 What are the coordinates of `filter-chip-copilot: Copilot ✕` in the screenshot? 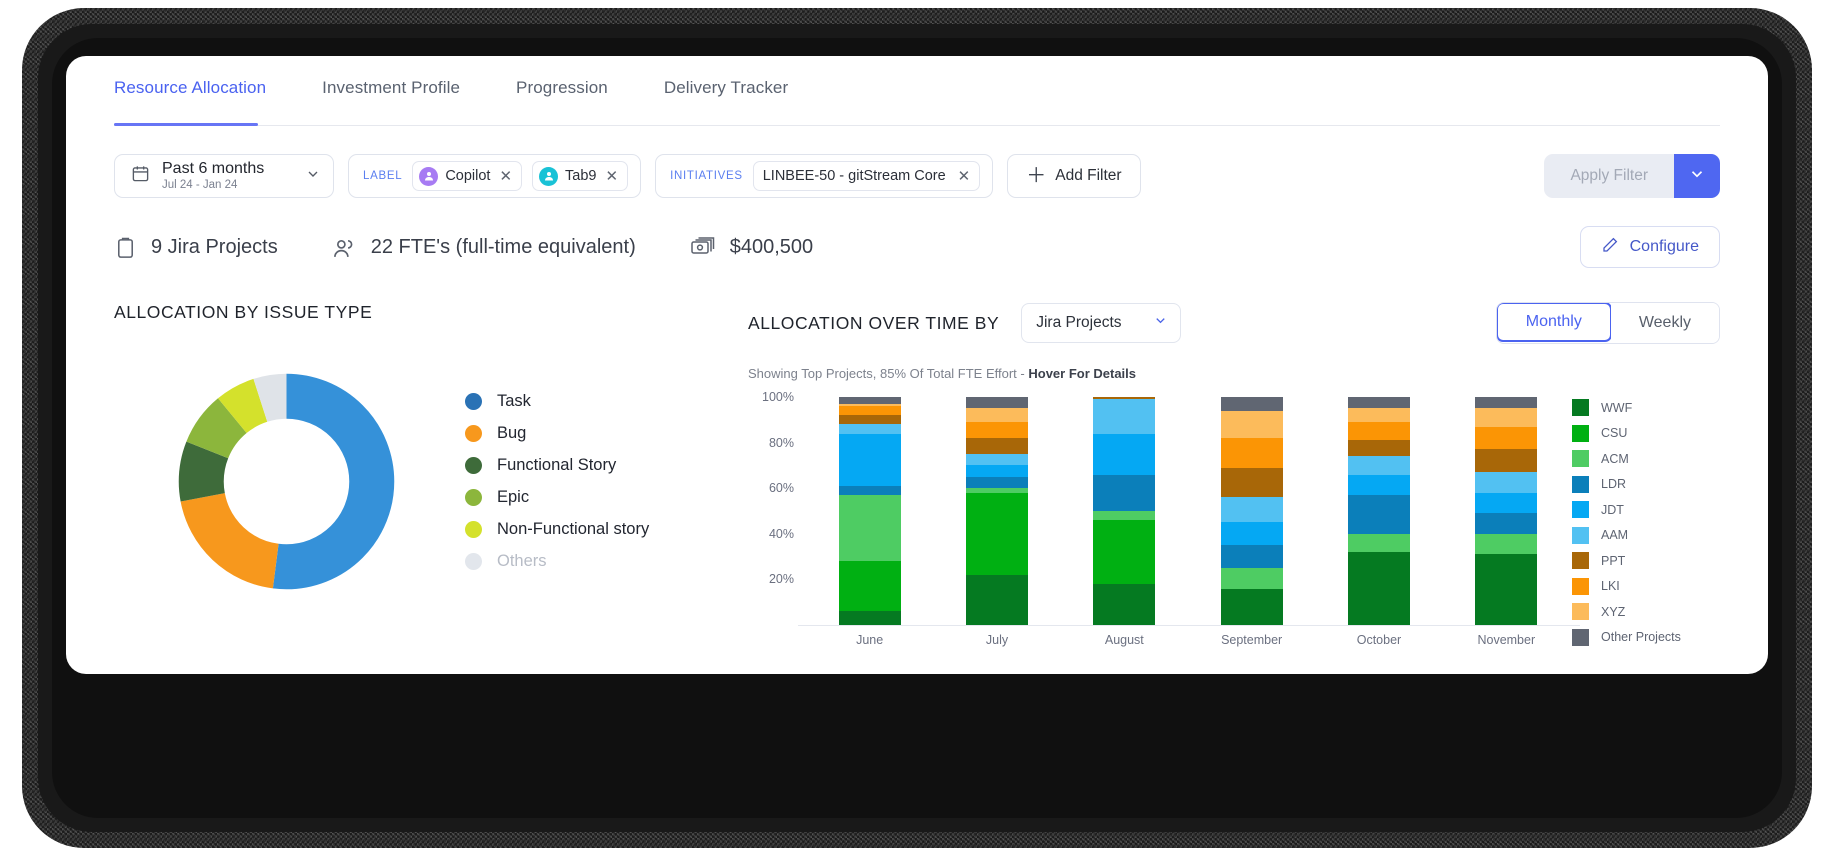 It's located at (467, 176).